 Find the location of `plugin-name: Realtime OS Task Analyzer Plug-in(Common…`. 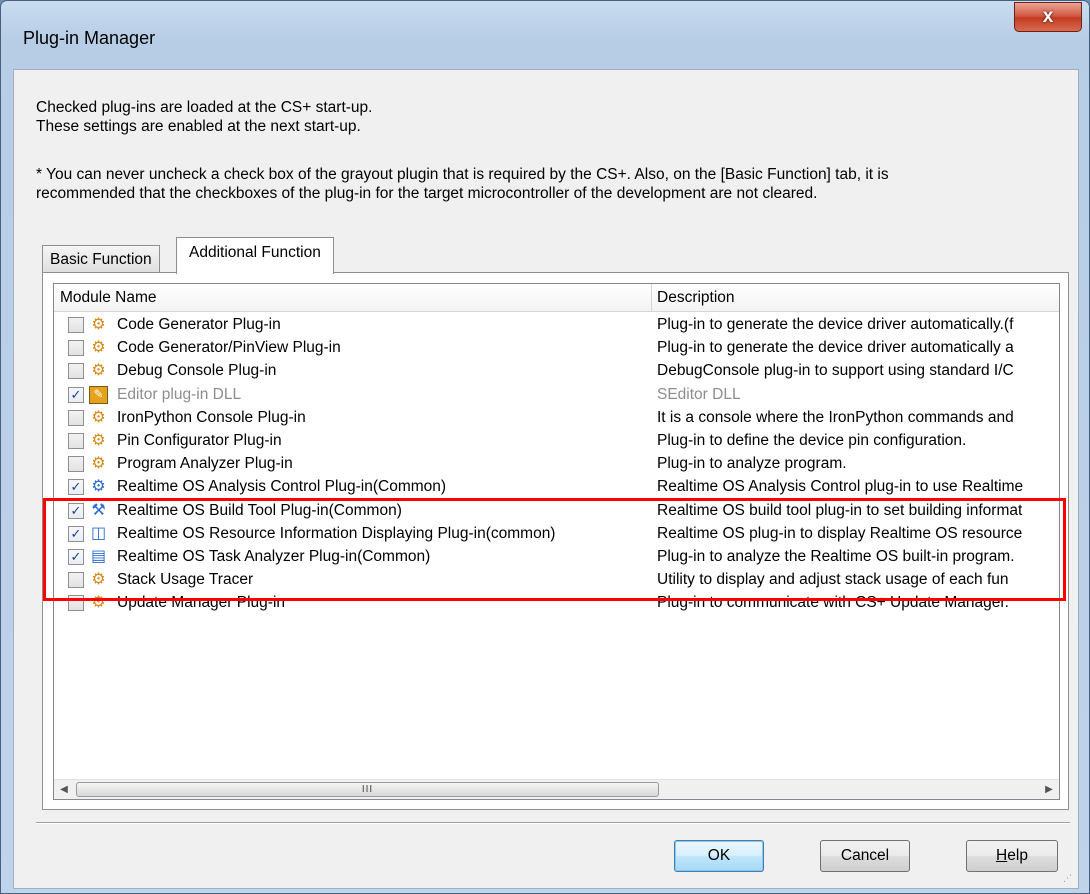

plugin-name: Realtime OS Task Analyzer Plug-in(Common… is located at coordinates (274, 556).